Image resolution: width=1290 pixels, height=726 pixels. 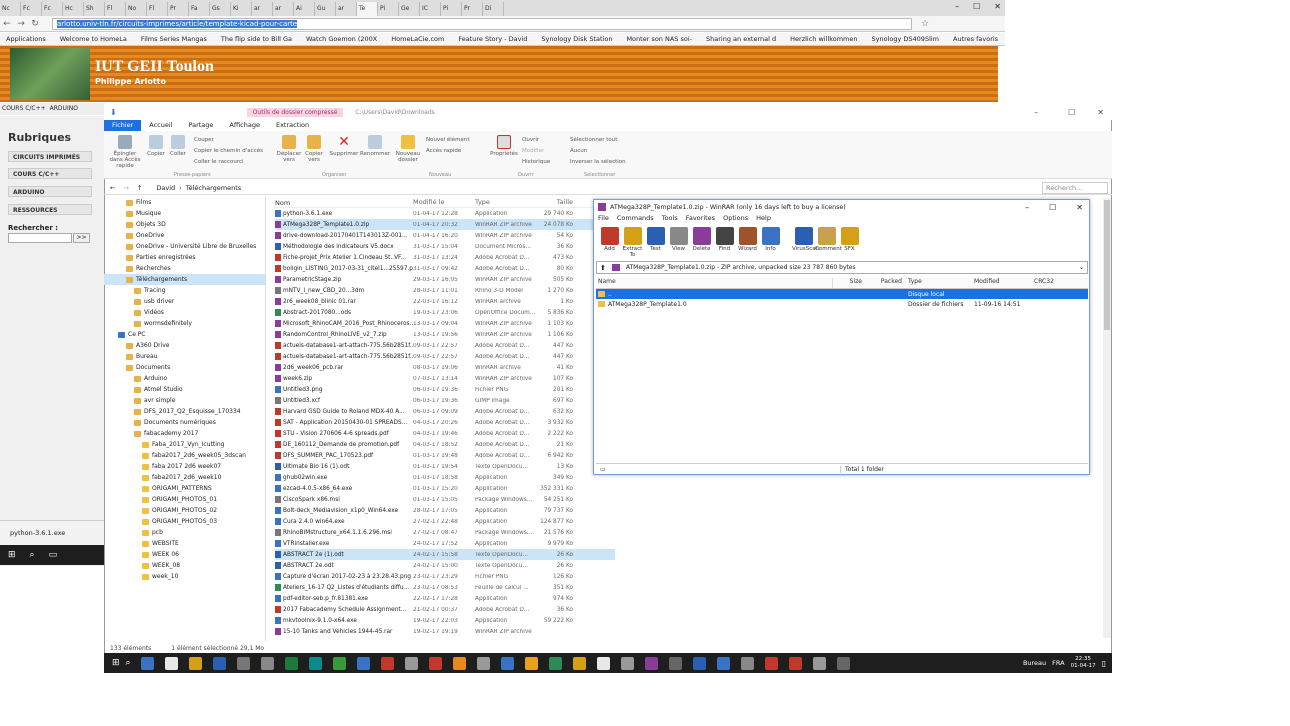 What do you see at coordinates (50, 173) in the screenshot?
I see `menu-cours: COURS C/C++` at bounding box center [50, 173].